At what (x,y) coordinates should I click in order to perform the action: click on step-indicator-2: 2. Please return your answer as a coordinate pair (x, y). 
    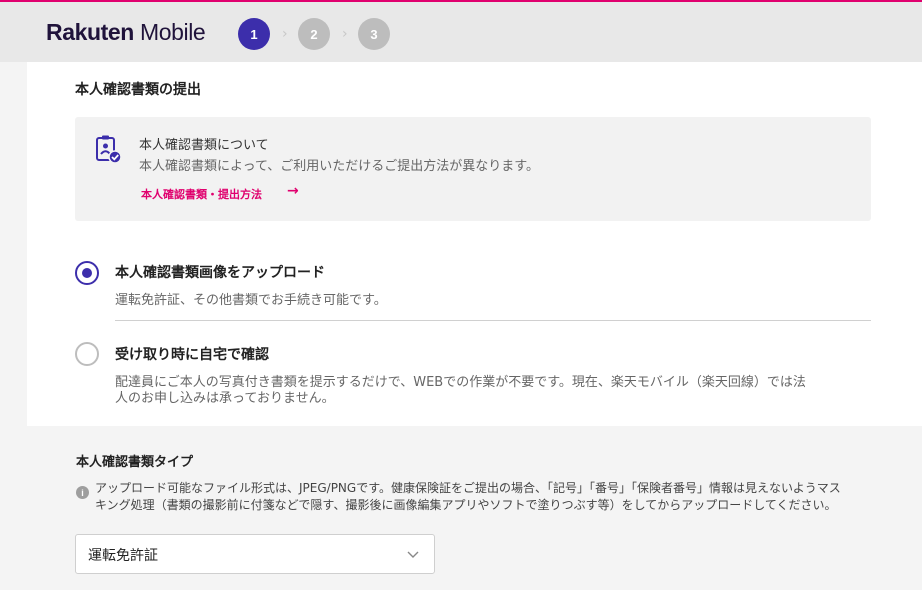
    Looking at the image, I should click on (314, 34).